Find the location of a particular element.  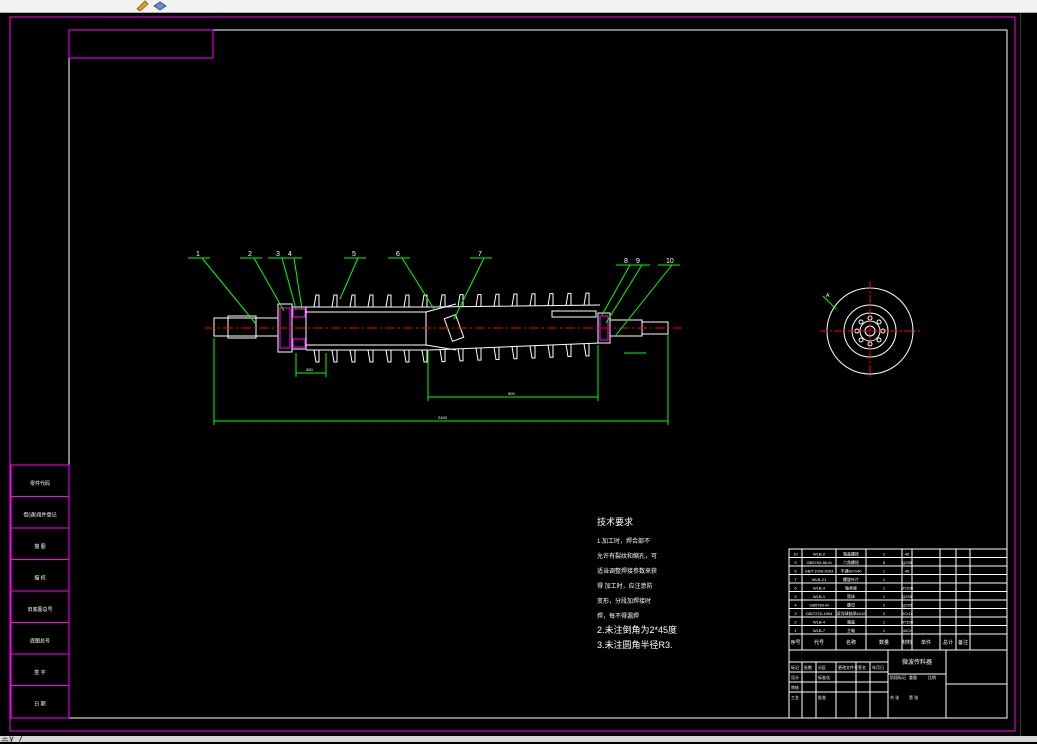

dimension-text: 2400 is located at coordinates (443, 417).